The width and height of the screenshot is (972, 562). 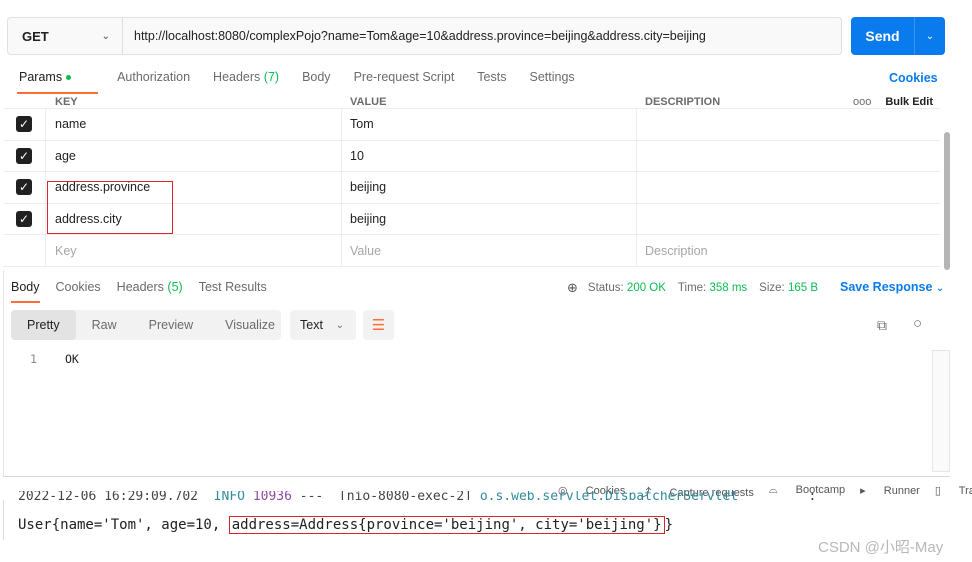 I want to click on format-type-select: Text ⌄, so click(x=323, y=325).